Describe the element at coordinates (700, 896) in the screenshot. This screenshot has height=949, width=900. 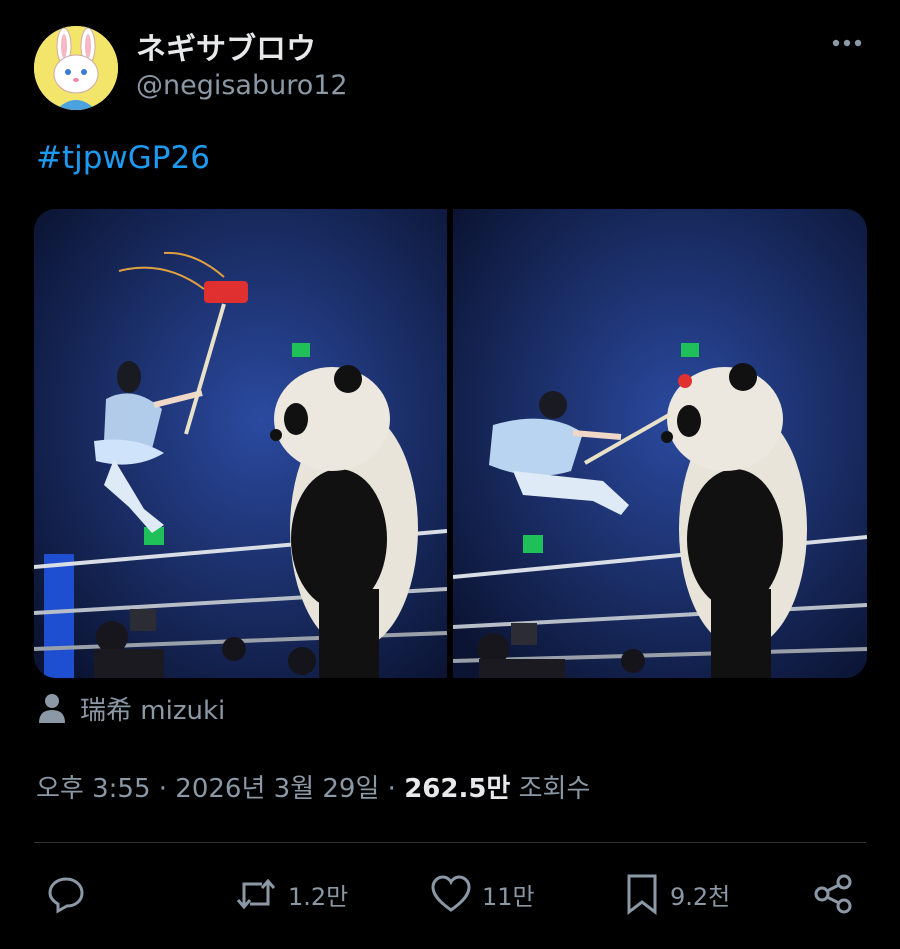
I see `bookmark-count: 9.2천` at that location.